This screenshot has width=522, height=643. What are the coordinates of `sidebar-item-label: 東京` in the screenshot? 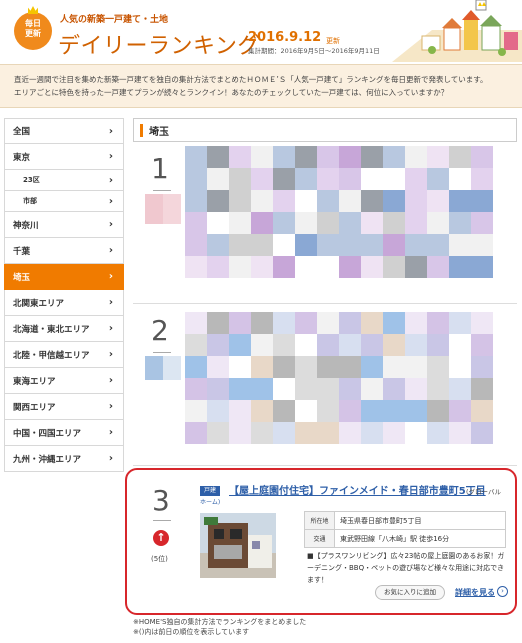 It's located at (22, 157).